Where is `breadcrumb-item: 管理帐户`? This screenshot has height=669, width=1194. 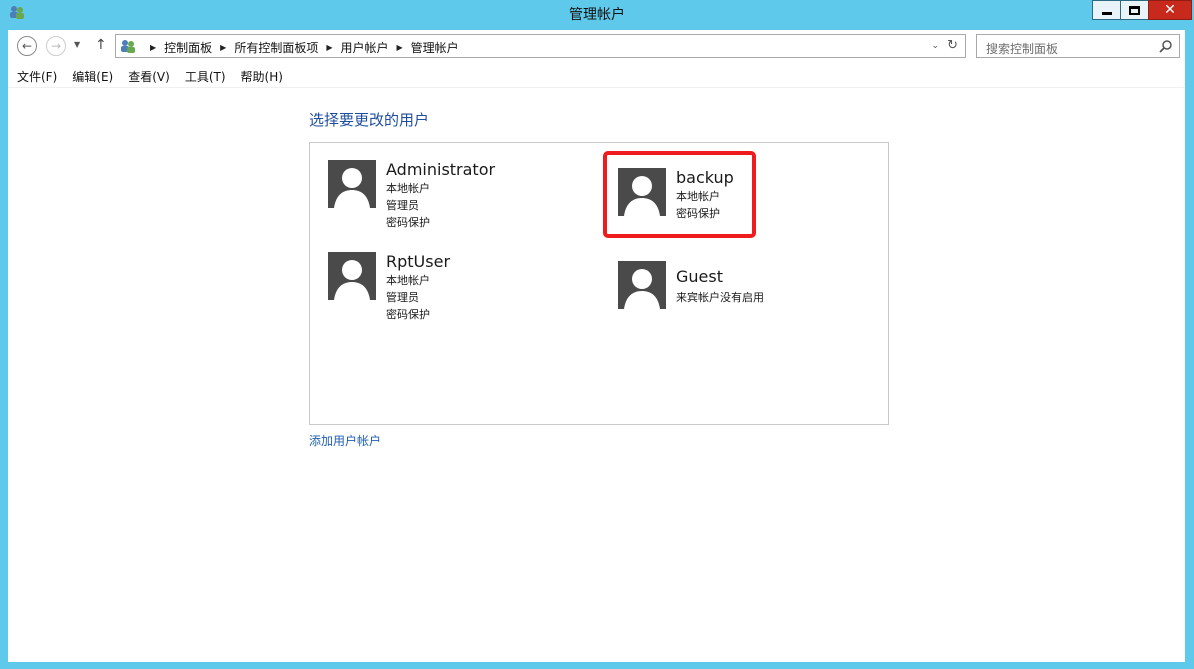 breadcrumb-item: 管理帐户 is located at coordinates (435, 47).